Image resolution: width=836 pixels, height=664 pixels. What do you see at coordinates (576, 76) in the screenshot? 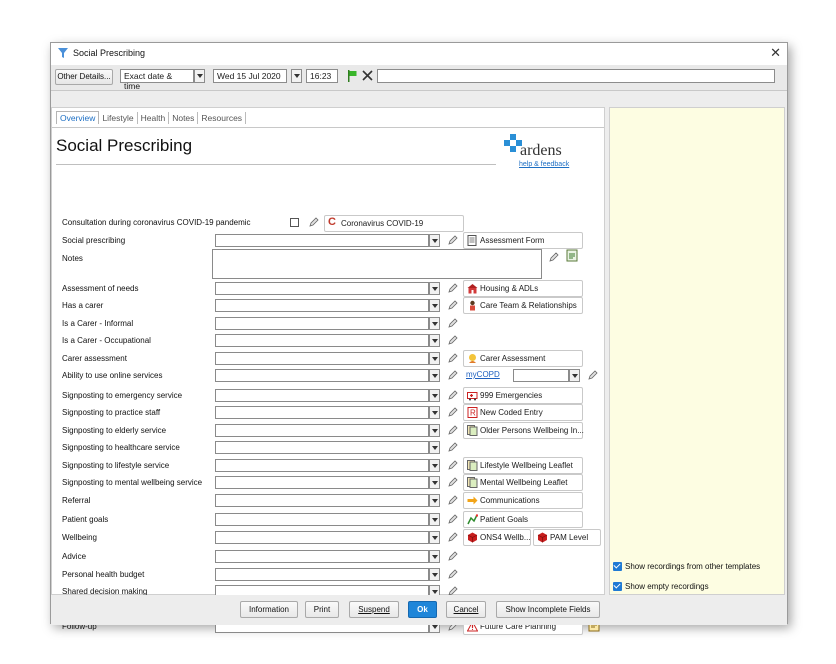
I see `free-text-field` at bounding box center [576, 76].